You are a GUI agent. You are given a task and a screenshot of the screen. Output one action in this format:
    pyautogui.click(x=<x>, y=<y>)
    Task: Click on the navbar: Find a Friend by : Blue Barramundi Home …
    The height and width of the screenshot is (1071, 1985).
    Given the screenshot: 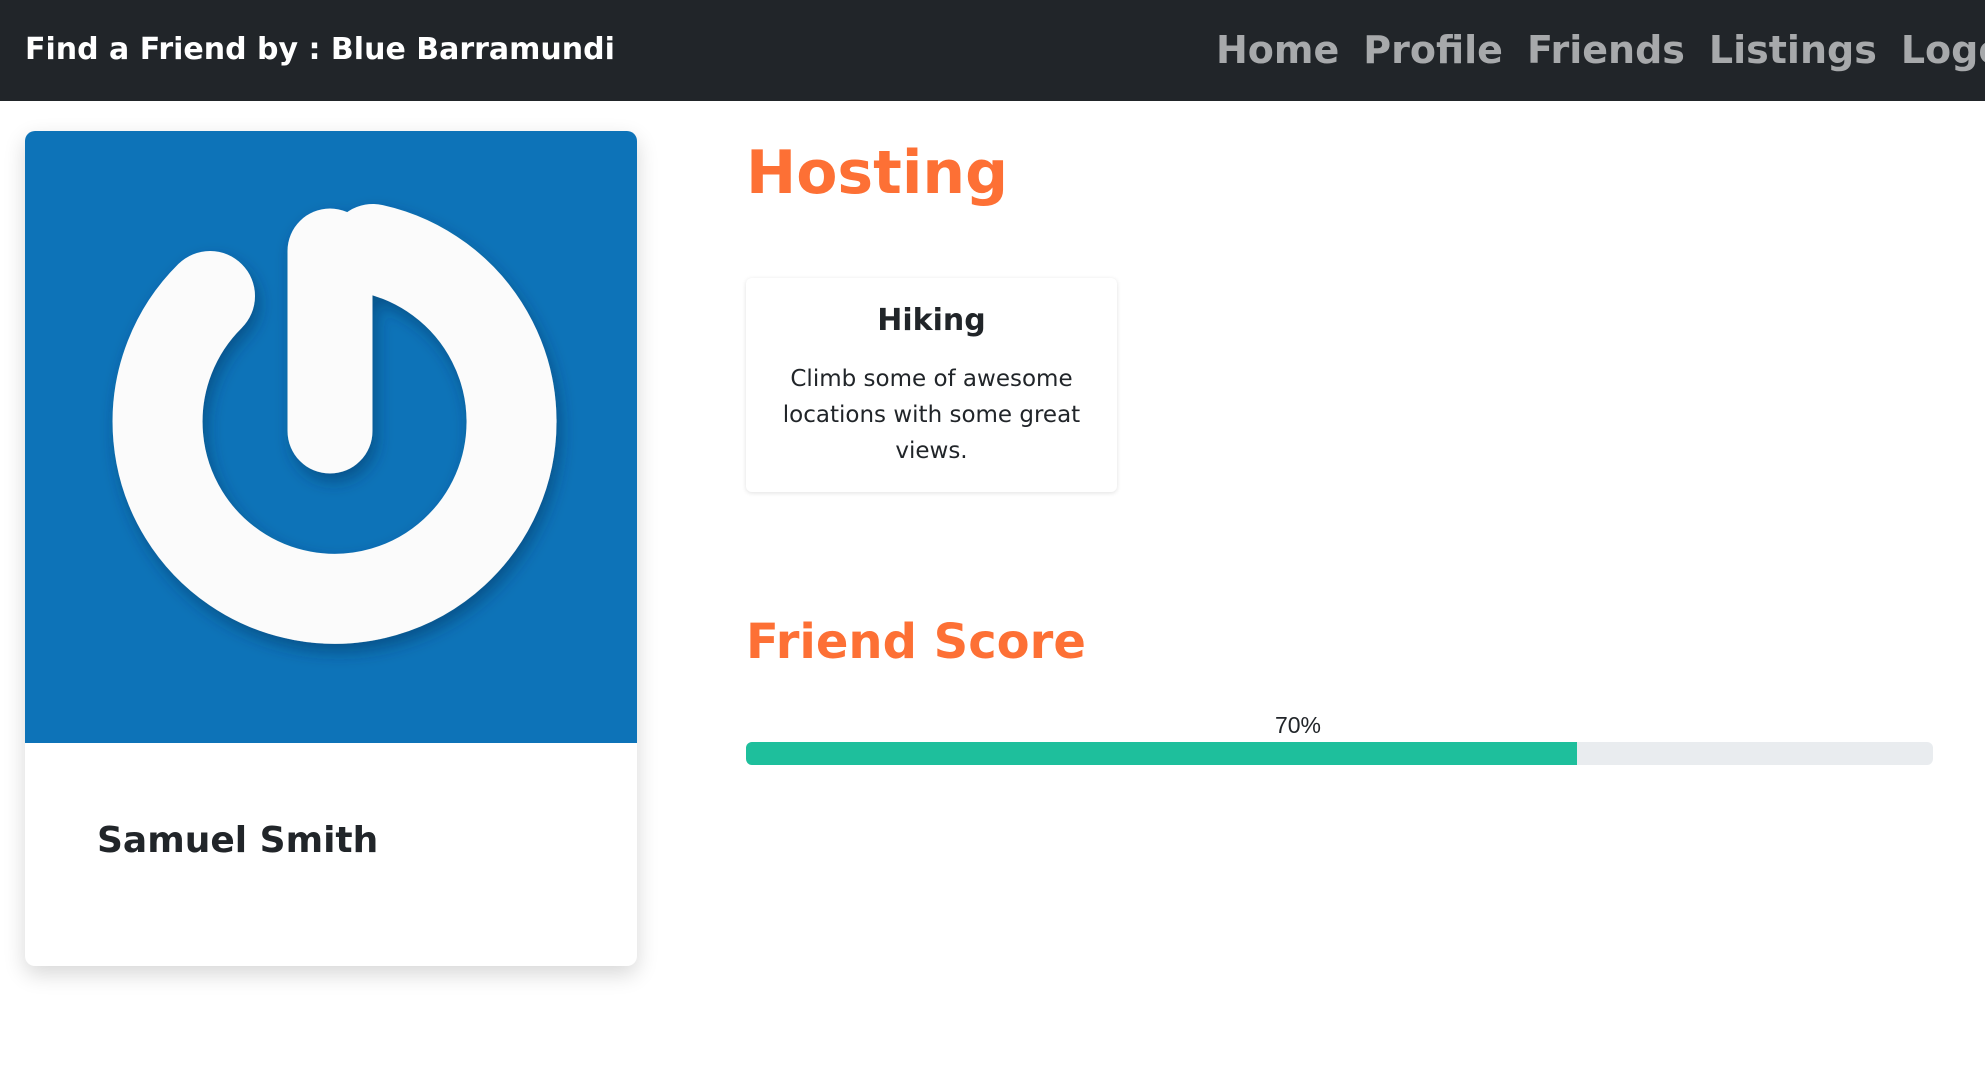 What is the action you would take?
    pyautogui.click(x=992, y=50)
    